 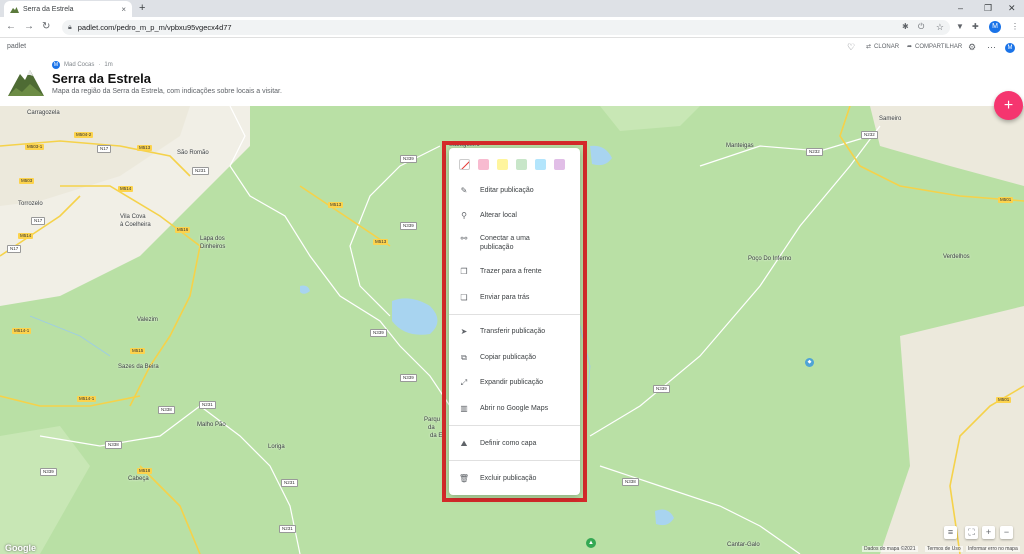 I want to click on map-place-label: à Coelheira, so click(x=135, y=225).